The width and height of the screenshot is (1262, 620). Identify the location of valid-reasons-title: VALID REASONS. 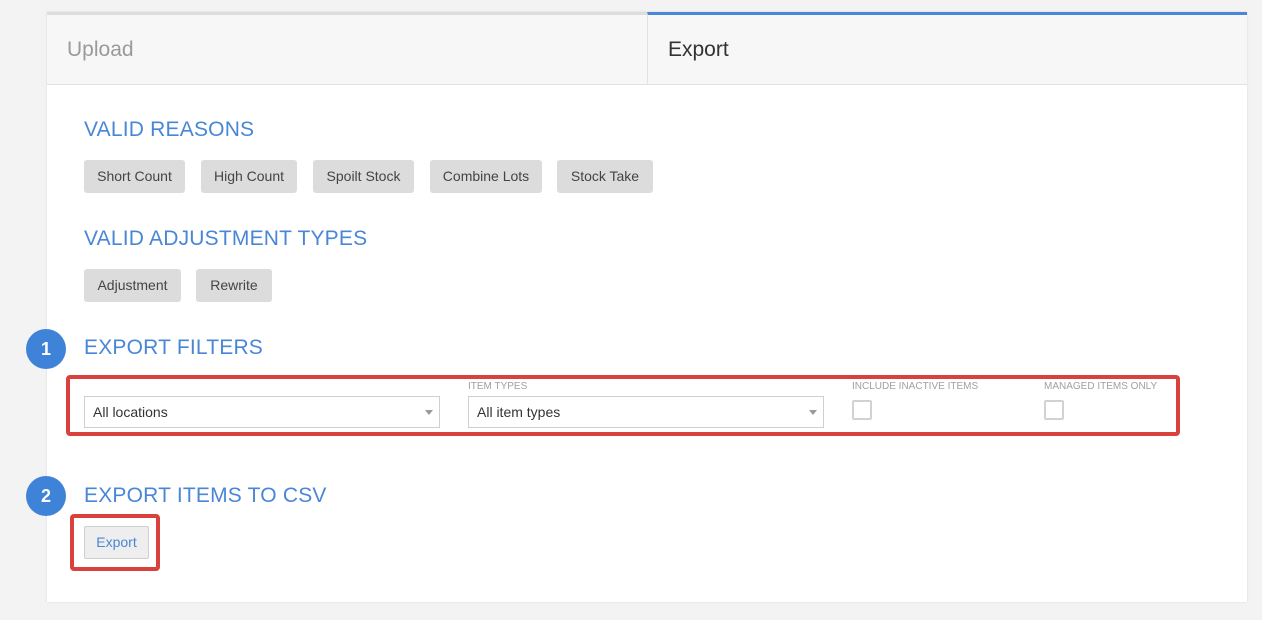
(169, 129).